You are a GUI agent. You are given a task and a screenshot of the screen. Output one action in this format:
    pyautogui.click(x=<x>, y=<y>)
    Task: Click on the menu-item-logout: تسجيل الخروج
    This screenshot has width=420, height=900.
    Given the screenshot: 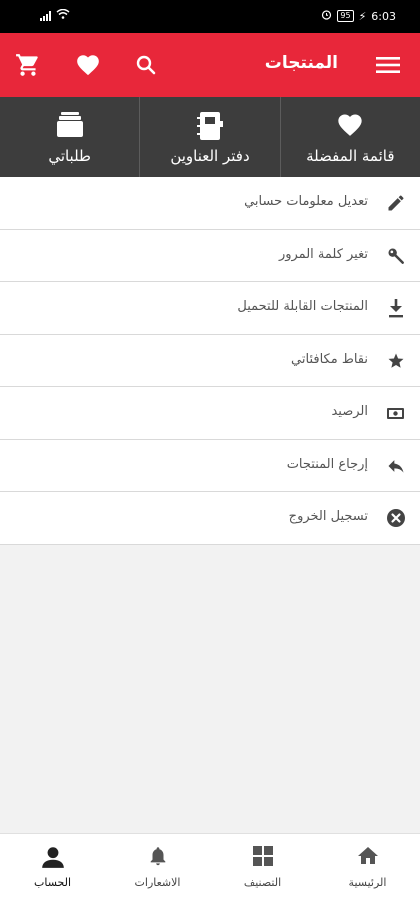 What is the action you would take?
    pyautogui.click(x=210, y=518)
    